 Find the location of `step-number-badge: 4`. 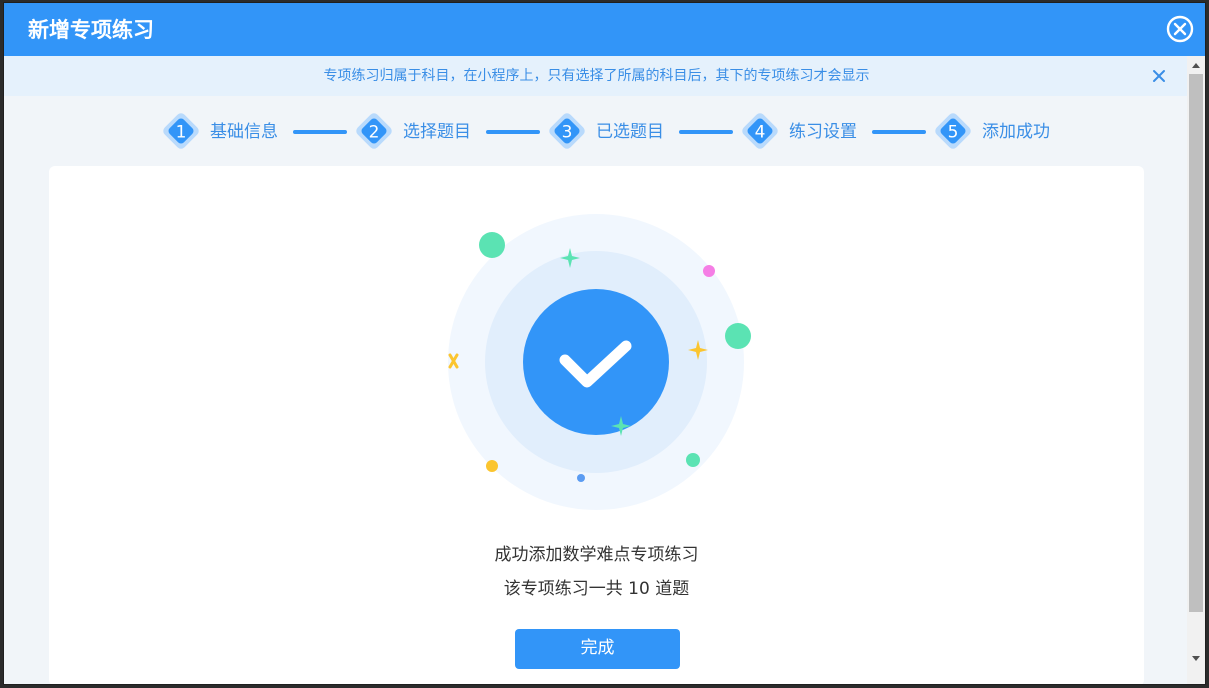

step-number-badge: 4 is located at coordinates (760, 131).